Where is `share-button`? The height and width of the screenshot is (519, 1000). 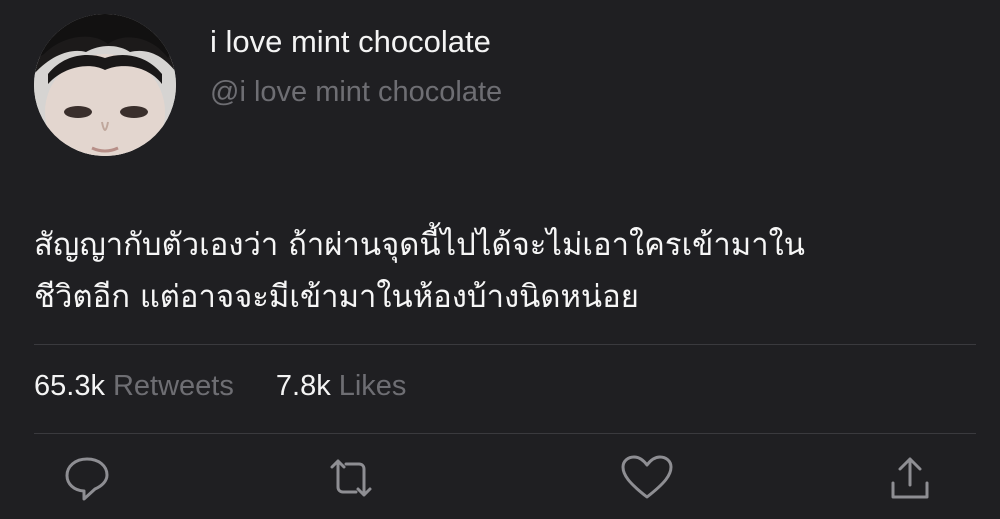
share-button is located at coordinates (910, 478).